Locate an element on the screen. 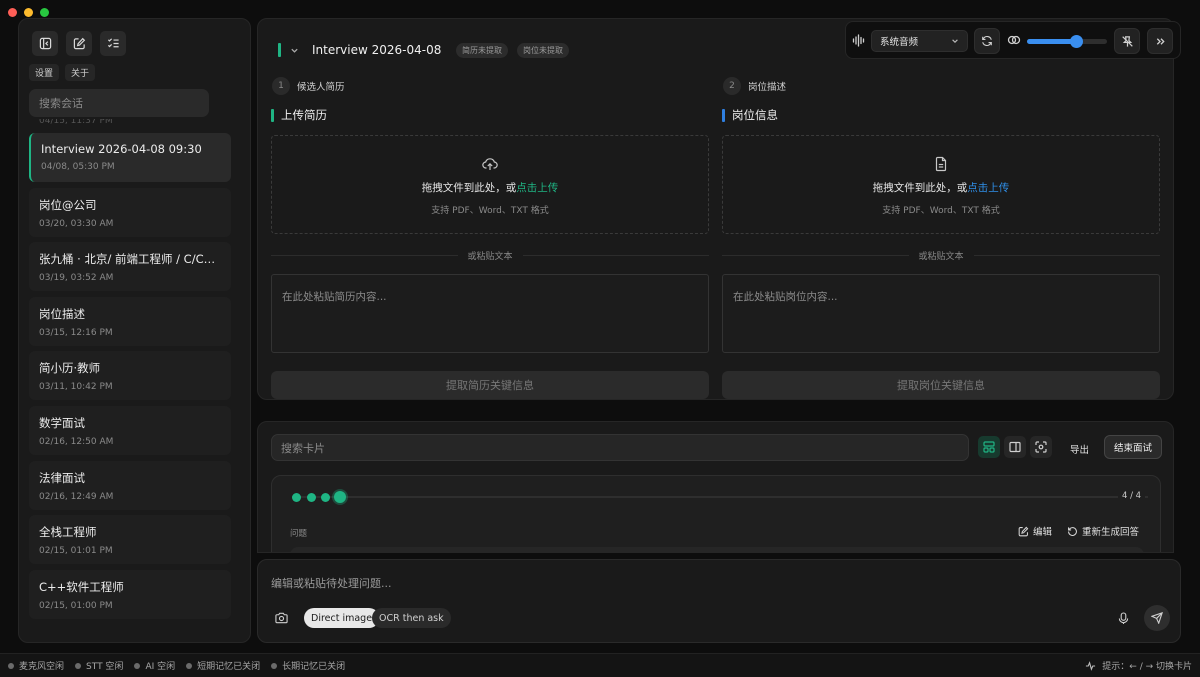 Image resolution: width=1200 pixels, height=677 pixels. regenerate-answer-button: 重新生成回答 is located at coordinates (1103, 531).